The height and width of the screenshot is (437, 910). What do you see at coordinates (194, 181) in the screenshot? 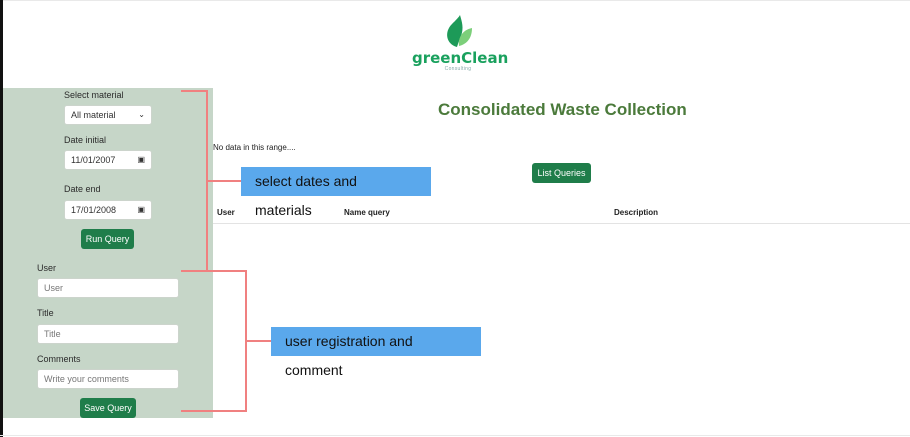
I see `bracket-dates-materials` at bounding box center [194, 181].